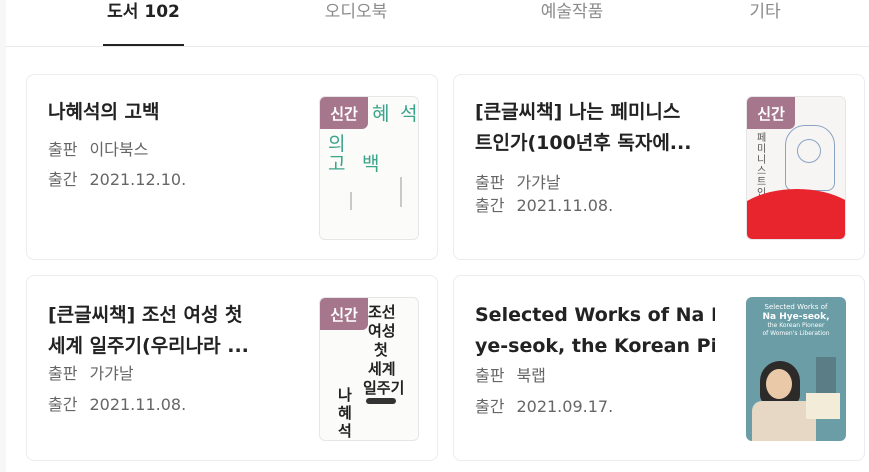 Image resolution: width=869 pixels, height=472 pixels. Describe the element at coordinates (382, 331) in the screenshot. I see `cover-text: 여성` at that location.